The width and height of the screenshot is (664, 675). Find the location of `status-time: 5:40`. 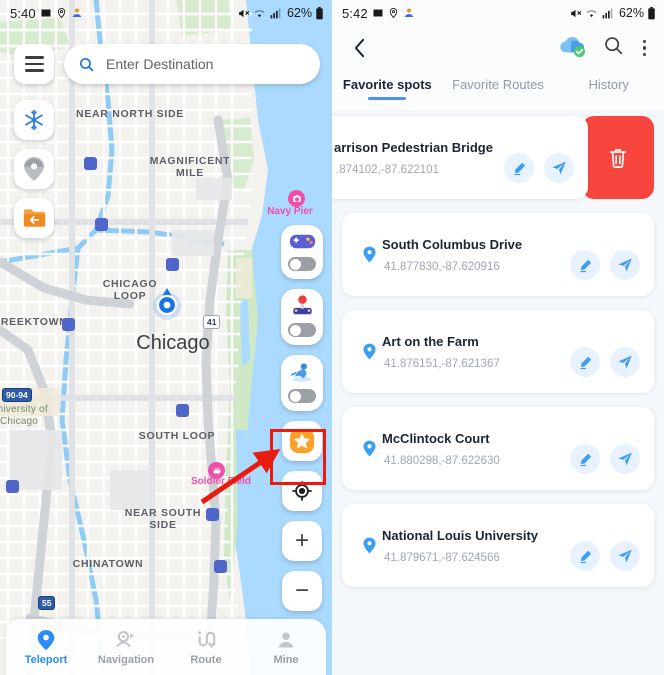

status-time: 5:40 is located at coordinates (23, 13).